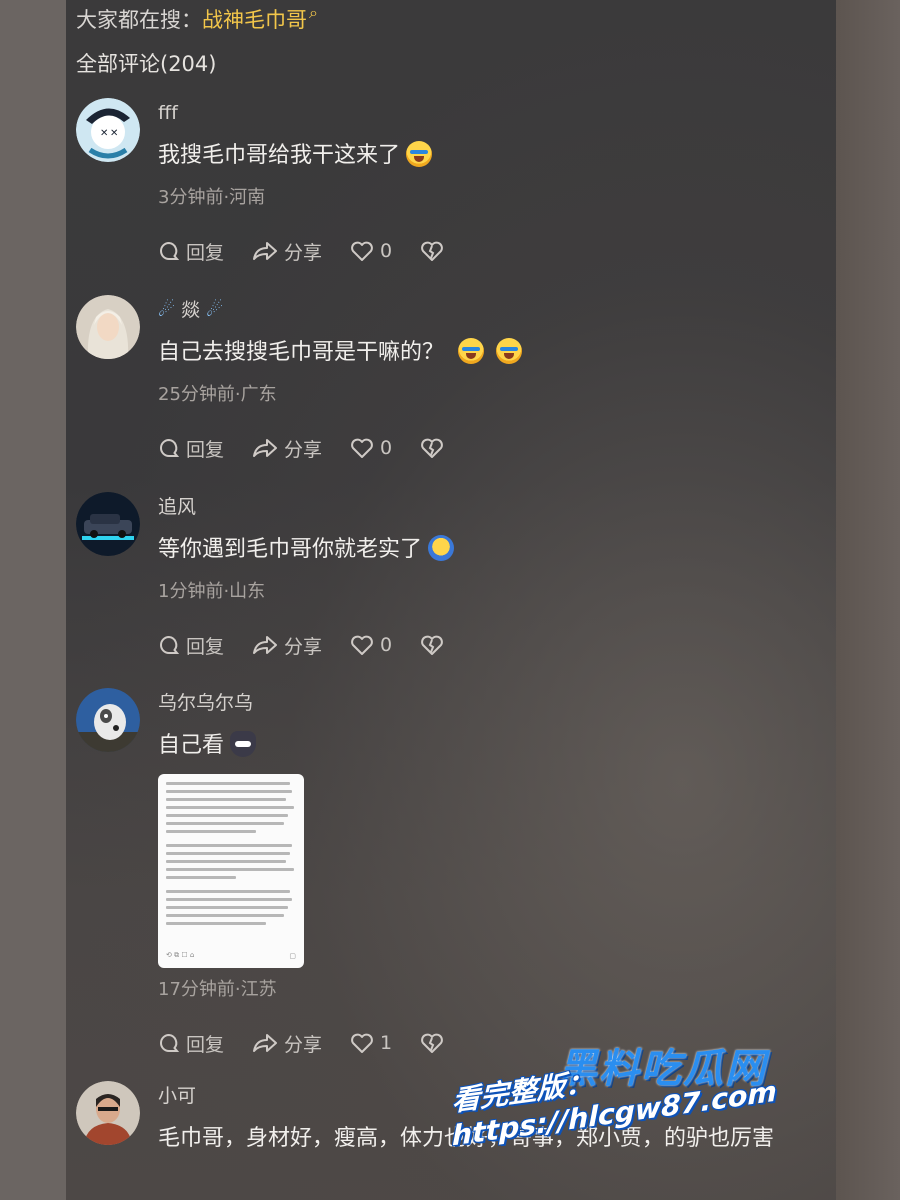 This screenshot has width=900, height=1200. What do you see at coordinates (292, 956) in the screenshot?
I see `thumbnail-badge: ▢` at bounding box center [292, 956].